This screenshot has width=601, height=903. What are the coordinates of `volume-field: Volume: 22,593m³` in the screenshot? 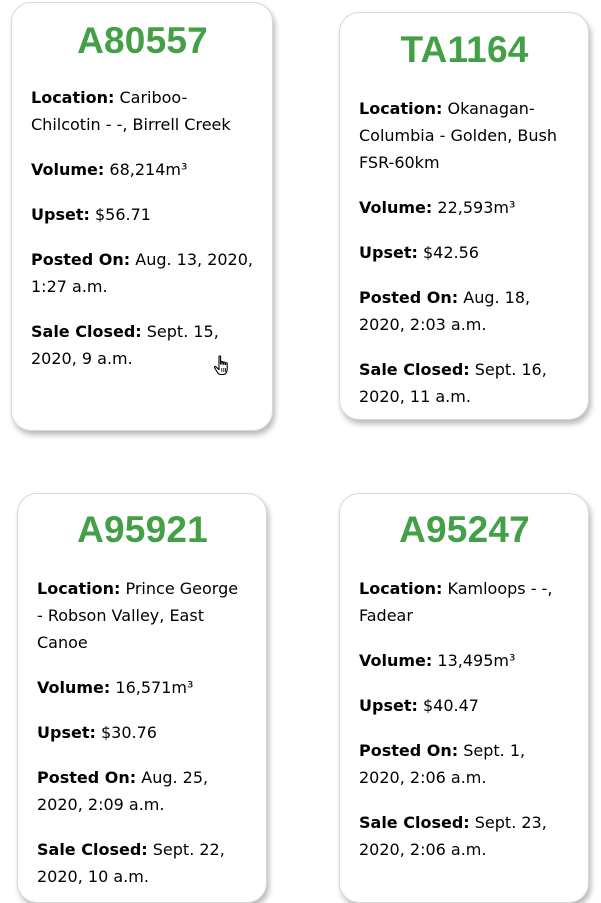 It's located at (464, 207).